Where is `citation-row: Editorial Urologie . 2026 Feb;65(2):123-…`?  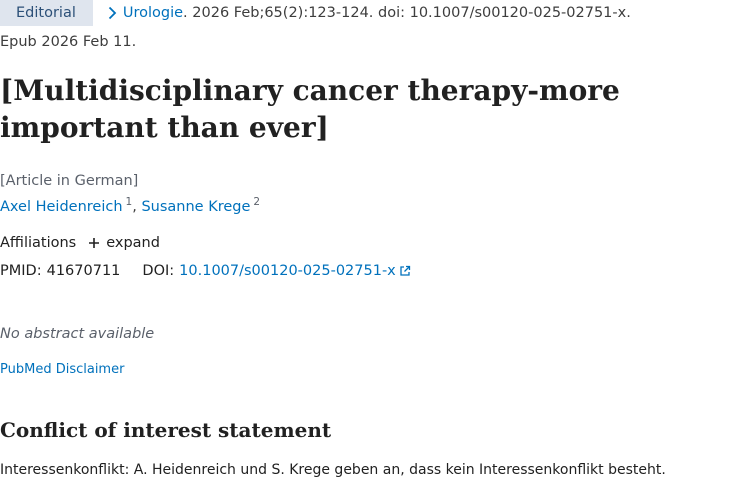 citation-row: Editorial Urologie . 2026 Feb;65(2):123-… is located at coordinates (315, 13).